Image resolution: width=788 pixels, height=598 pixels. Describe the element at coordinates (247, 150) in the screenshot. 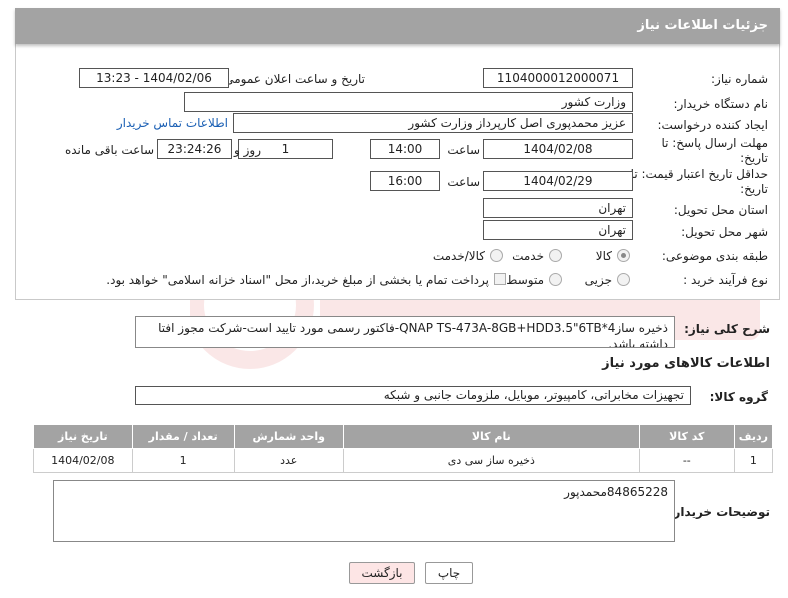

I see `days-label: روز و` at that location.